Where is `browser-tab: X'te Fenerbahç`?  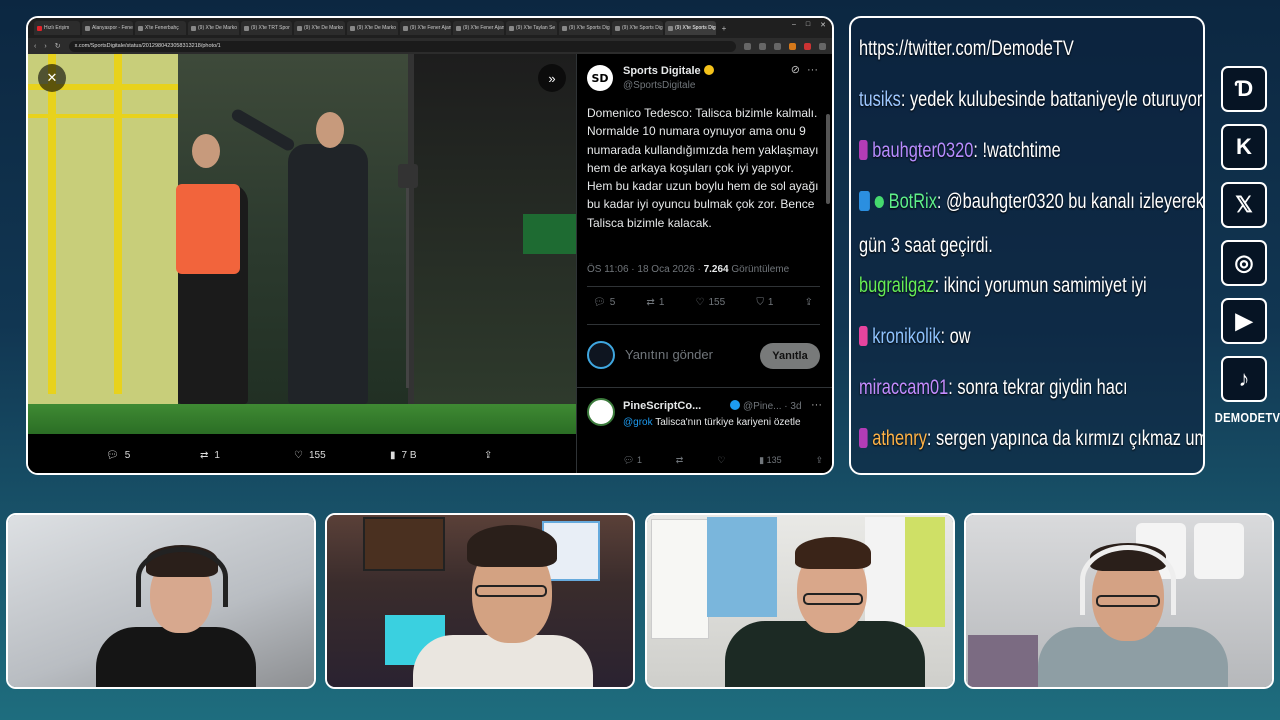 browser-tab: X'te Fenerbahç is located at coordinates (160, 28).